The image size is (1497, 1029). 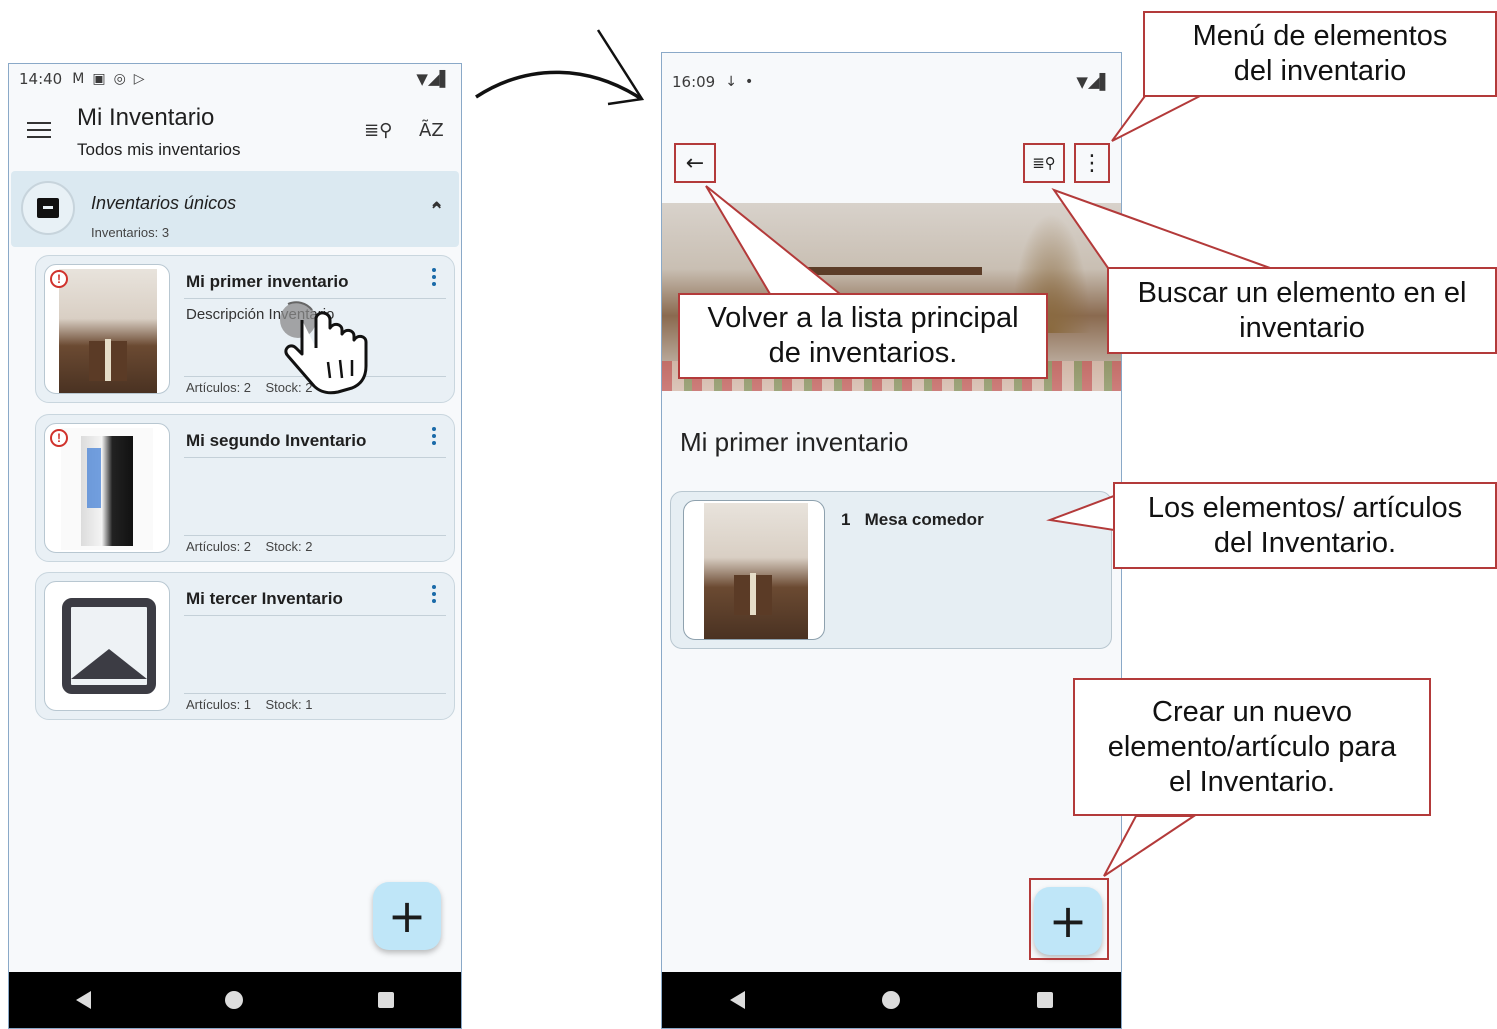 What do you see at coordinates (891, 82) in the screenshot?
I see `status-bar: 16:09 ↓ • ▼◢▌` at bounding box center [891, 82].